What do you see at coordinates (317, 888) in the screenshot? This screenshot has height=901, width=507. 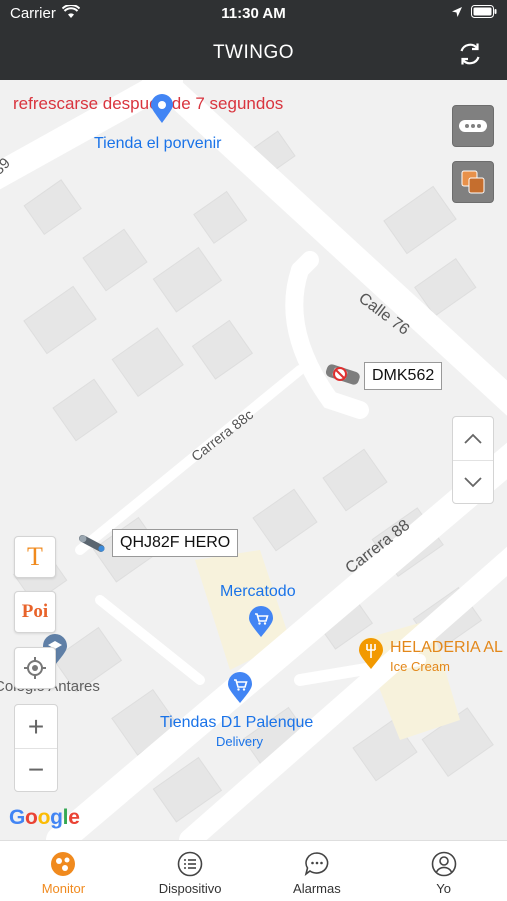 I see `tab-label: Alarmas` at bounding box center [317, 888].